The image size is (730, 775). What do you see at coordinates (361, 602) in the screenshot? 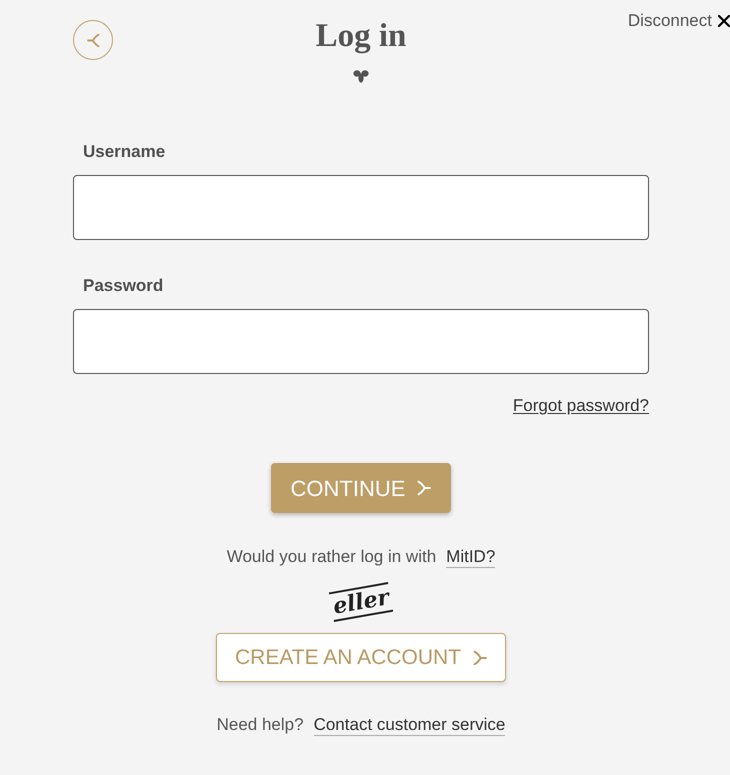
I see `separator-text: eller` at bounding box center [361, 602].